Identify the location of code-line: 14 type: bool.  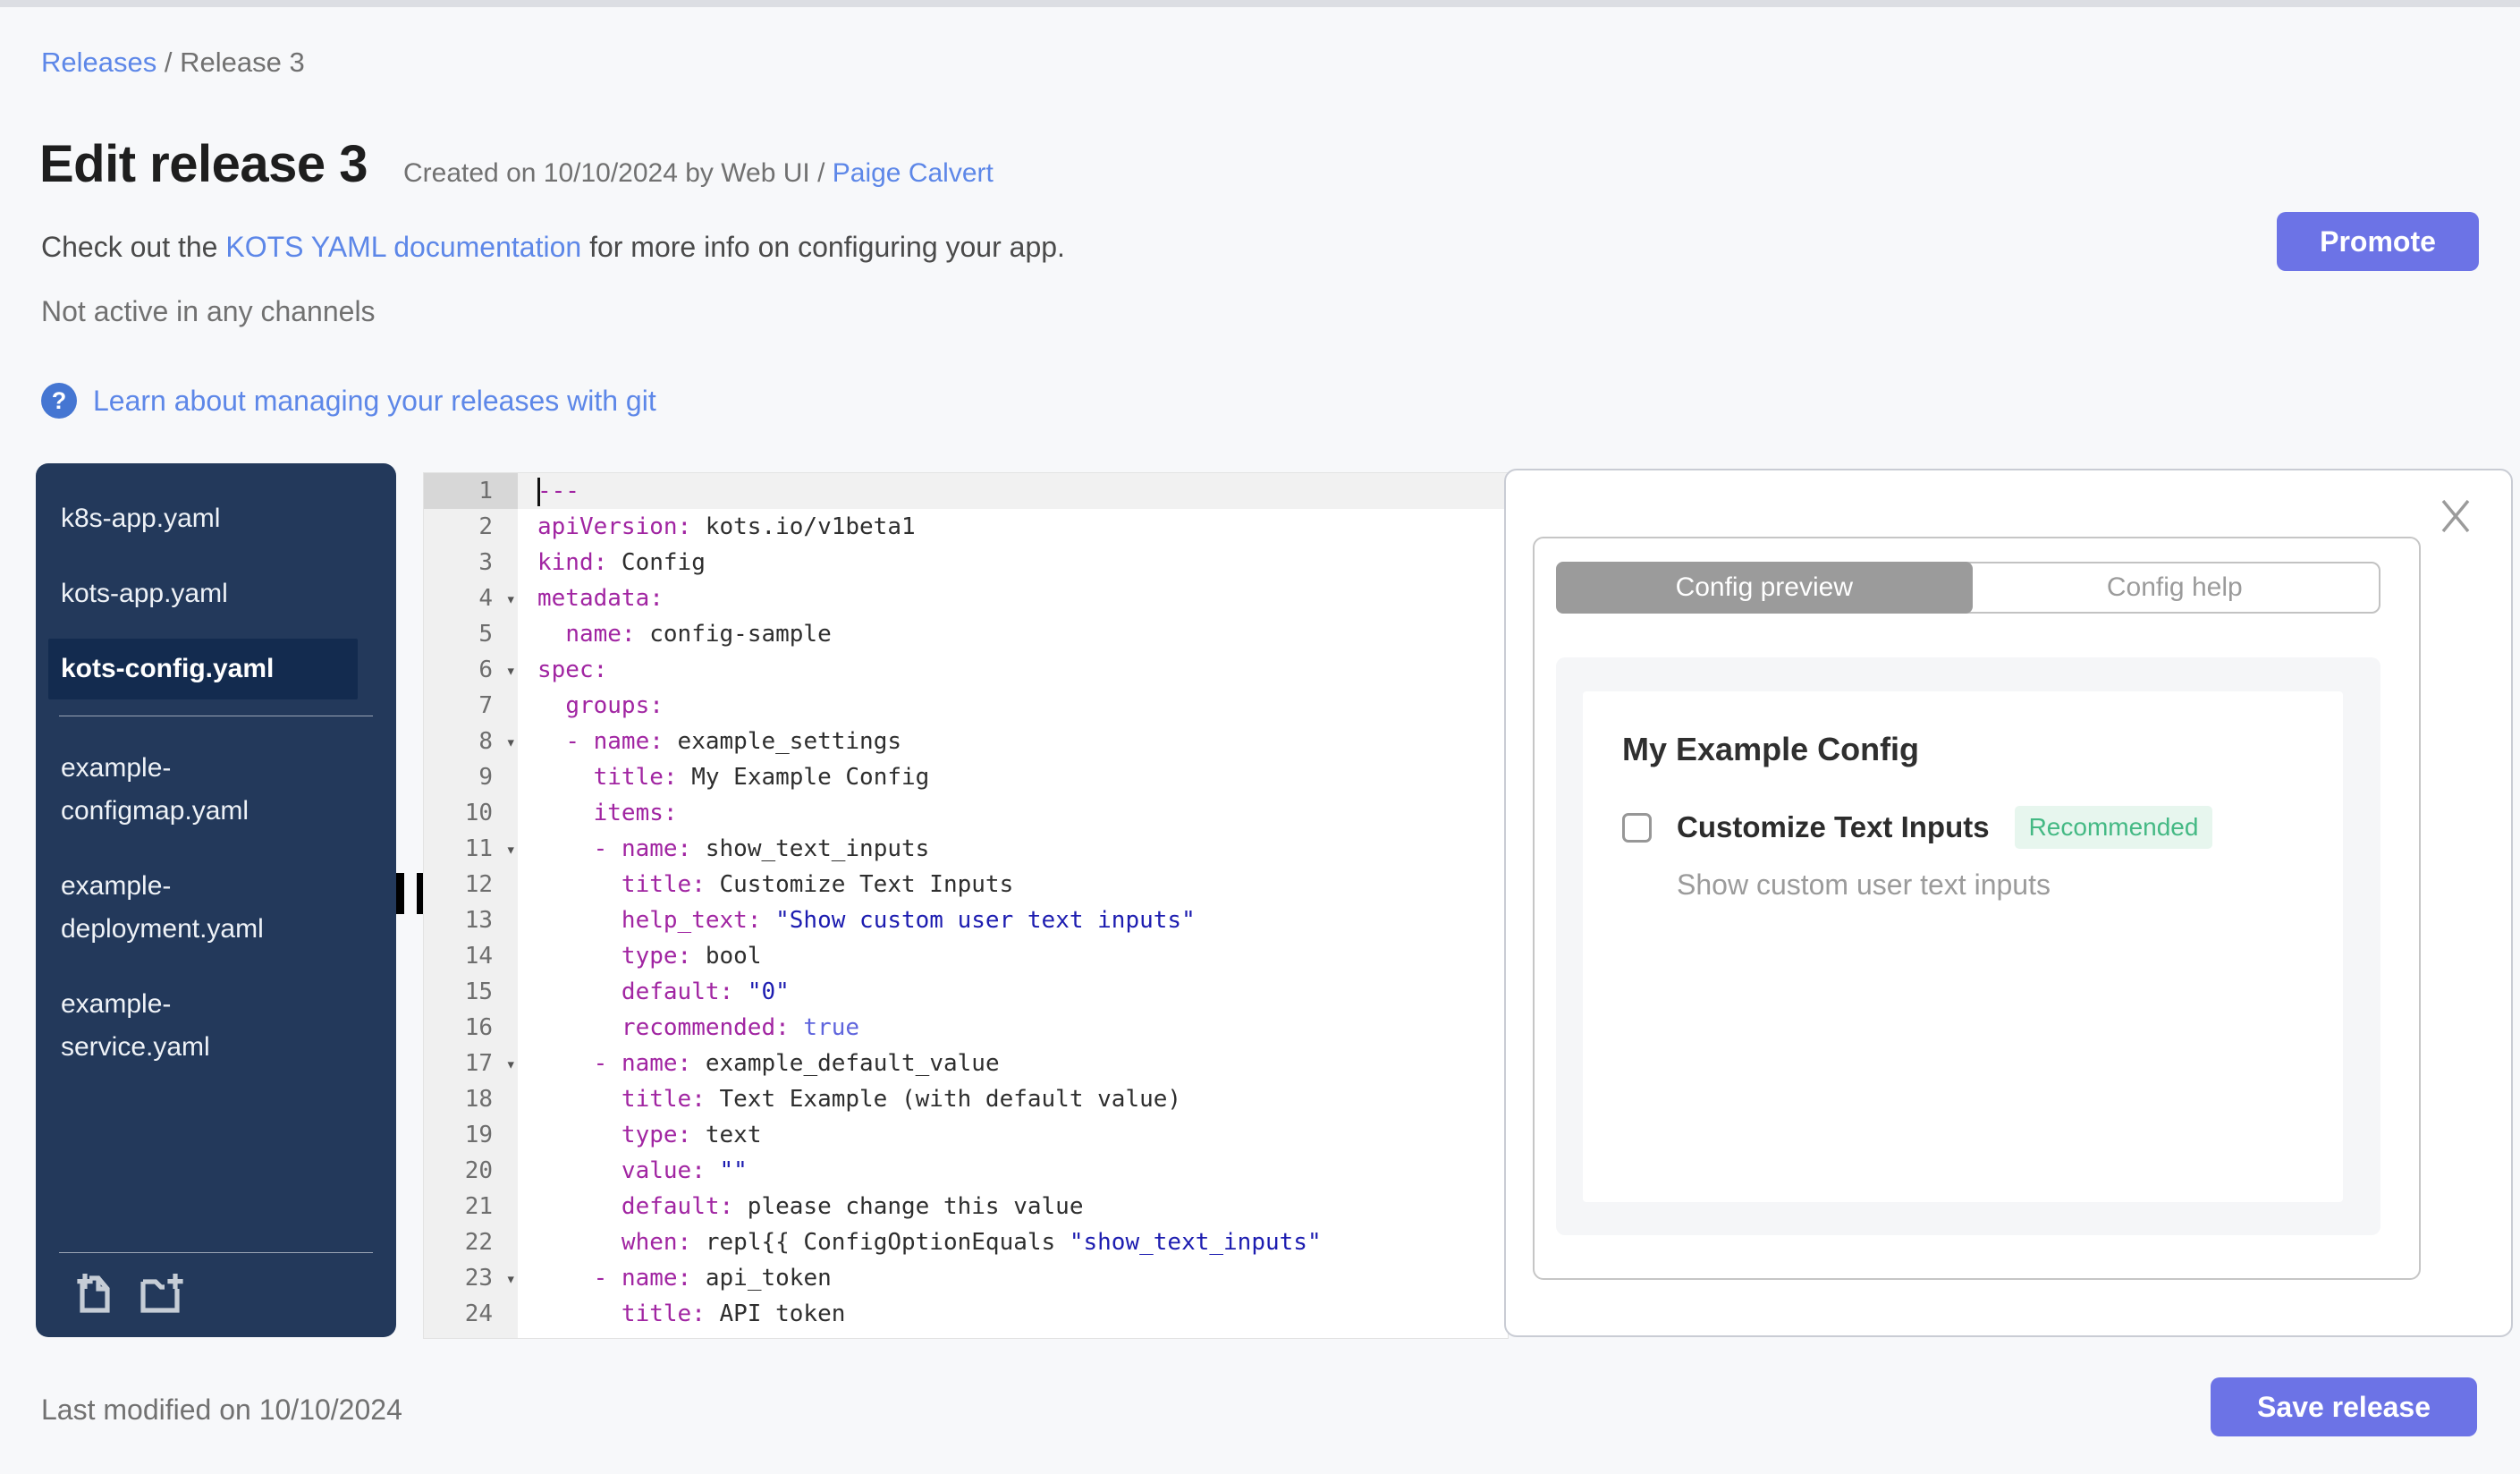
(966, 956).